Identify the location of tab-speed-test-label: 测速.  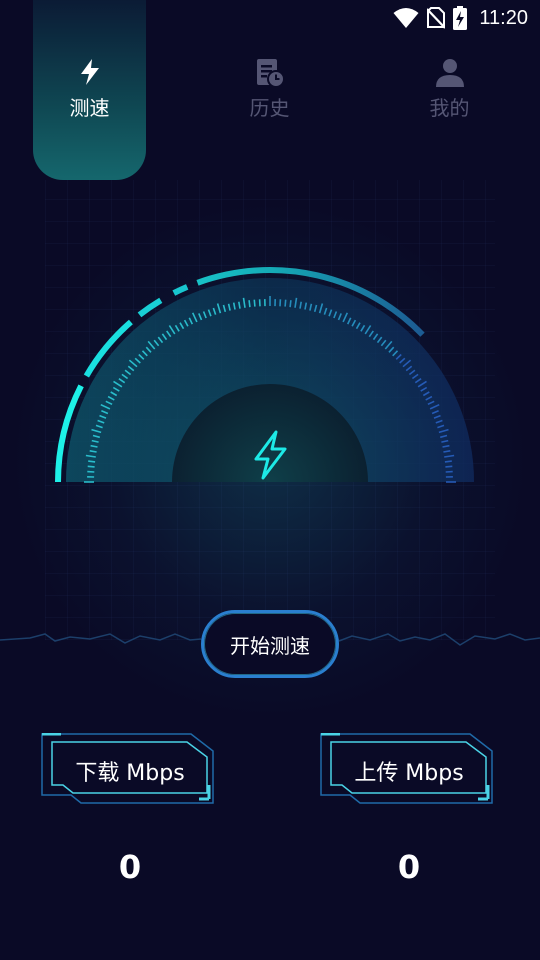
(89, 108).